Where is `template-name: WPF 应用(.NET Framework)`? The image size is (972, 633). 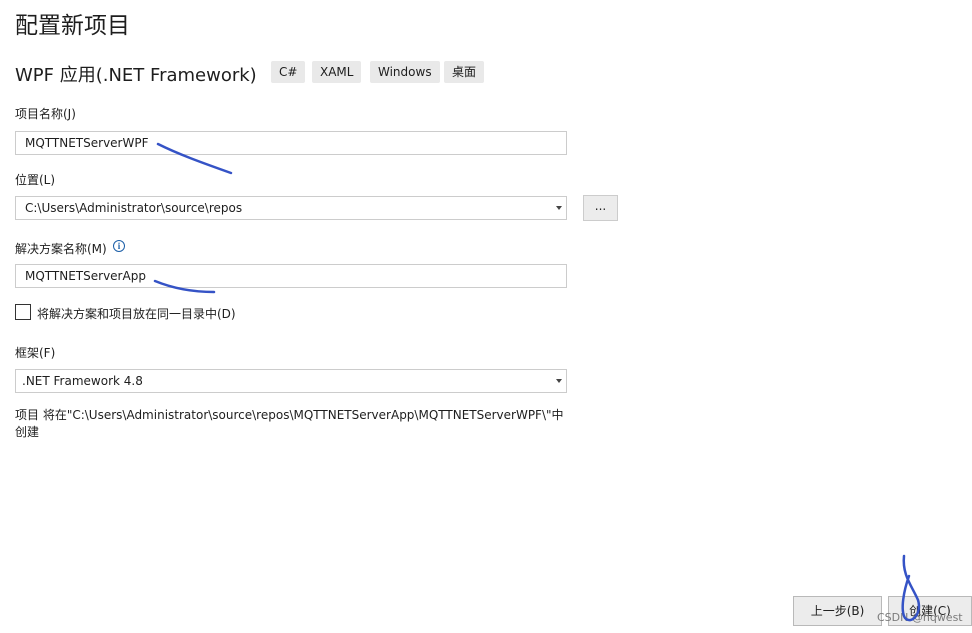
template-name: WPF 应用(.NET Framework) is located at coordinates (136, 75).